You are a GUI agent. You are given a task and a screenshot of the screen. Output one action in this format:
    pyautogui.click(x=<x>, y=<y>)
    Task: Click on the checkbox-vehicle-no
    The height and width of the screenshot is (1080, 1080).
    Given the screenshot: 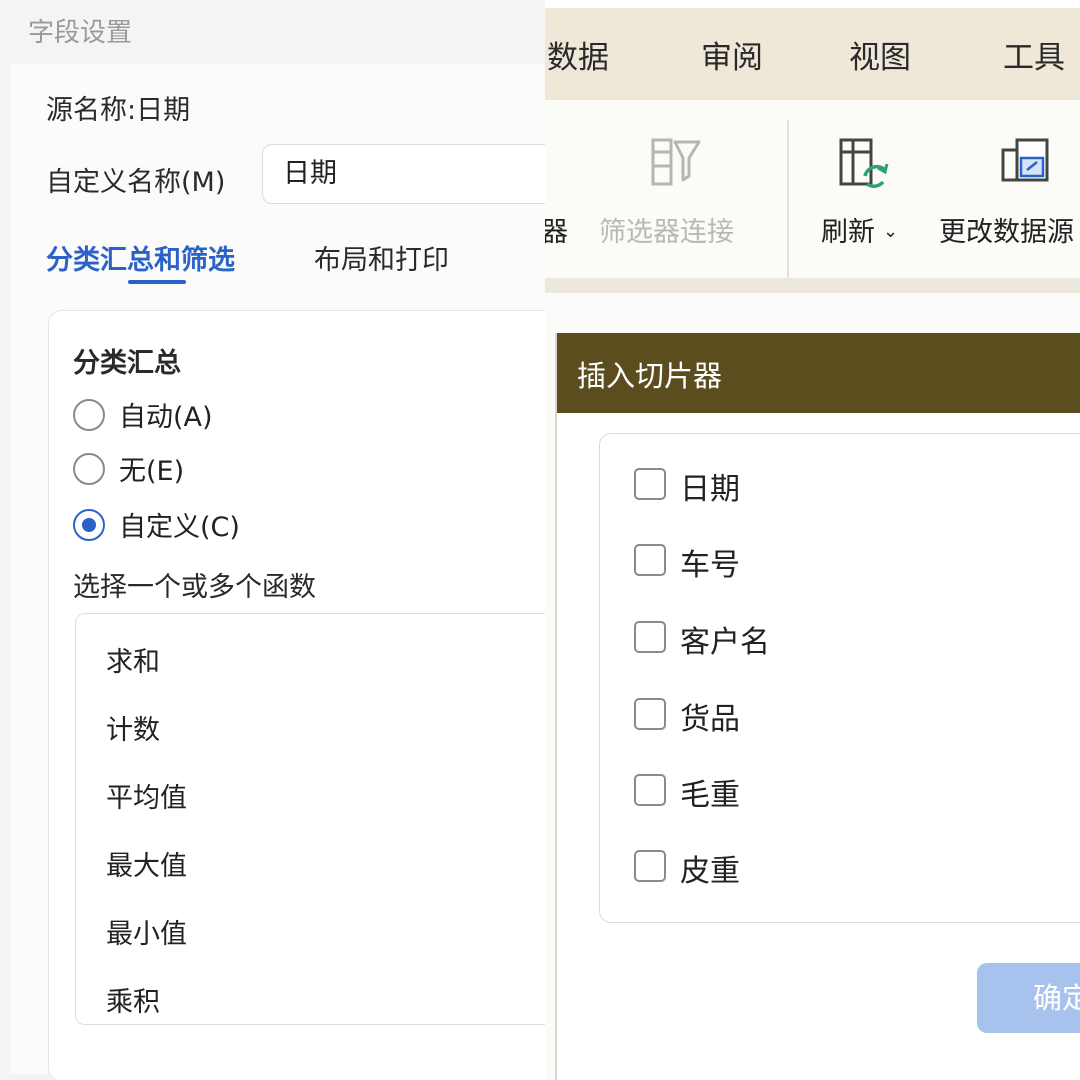 What is the action you would take?
    pyautogui.click(x=650, y=560)
    